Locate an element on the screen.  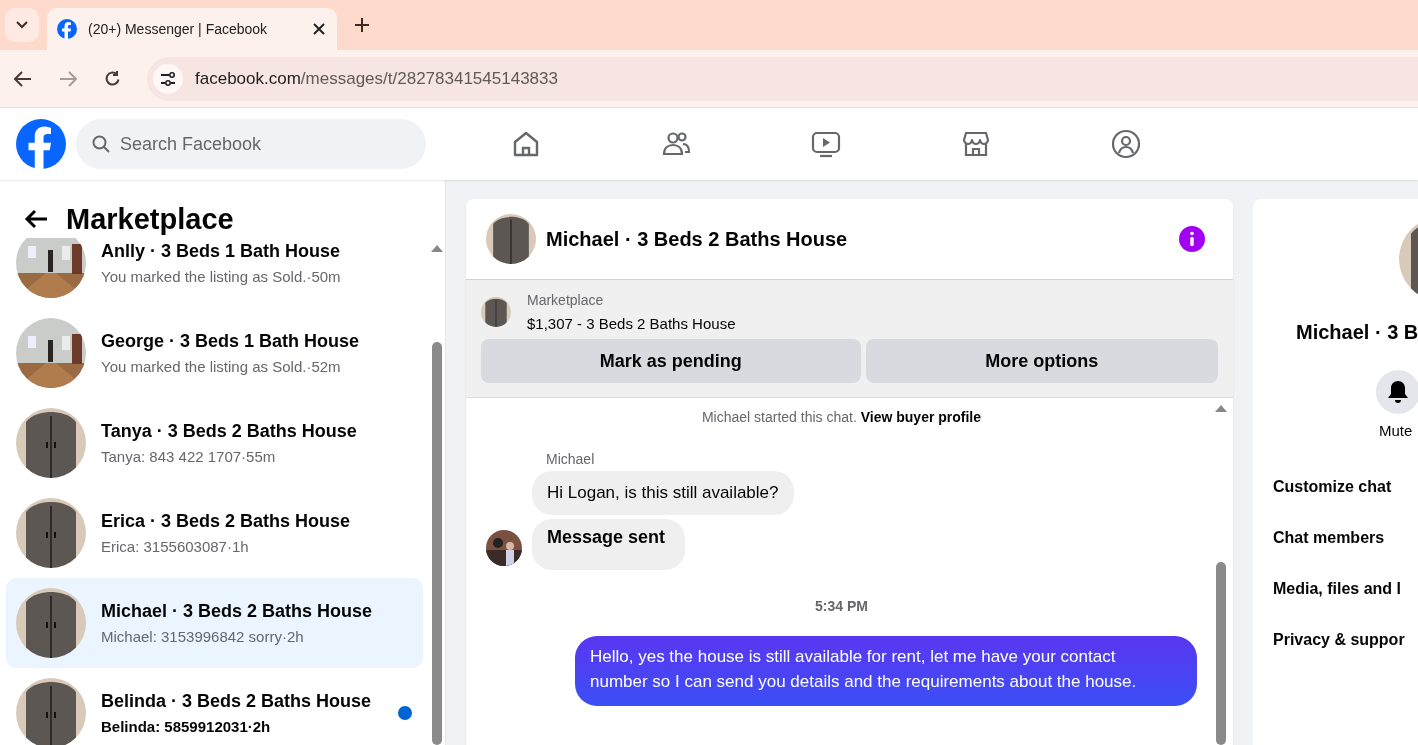
conversation-item: Erica · 3 Beds 2 Baths House Erica: 3155603087·1h is located at coordinates (214, 533).